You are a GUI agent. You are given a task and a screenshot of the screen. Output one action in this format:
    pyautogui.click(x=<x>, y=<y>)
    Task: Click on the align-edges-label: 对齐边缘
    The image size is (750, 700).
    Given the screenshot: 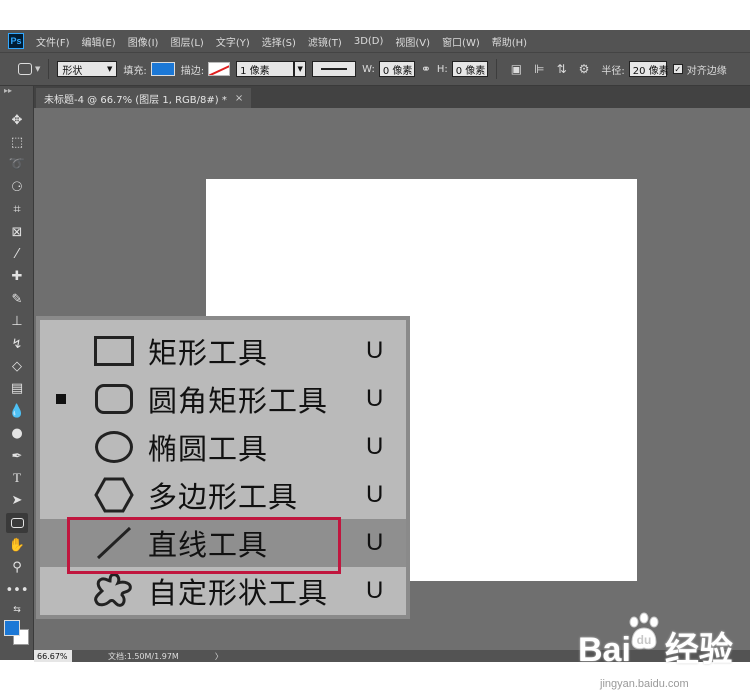 What is the action you would take?
    pyautogui.click(x=706, y=71)
    